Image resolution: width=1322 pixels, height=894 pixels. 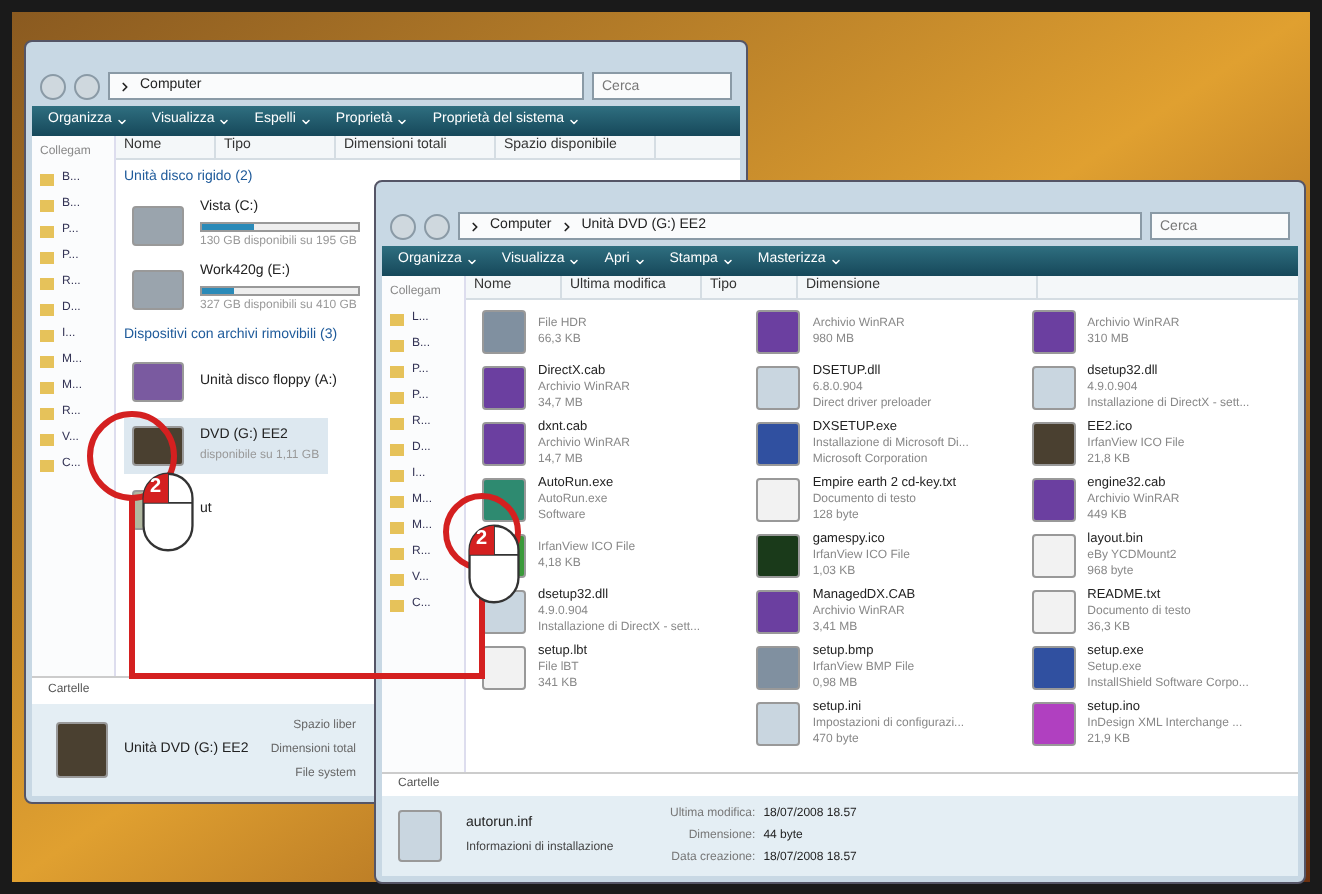 I want to click on xml-file-icon, so click(x=1053, y=724).